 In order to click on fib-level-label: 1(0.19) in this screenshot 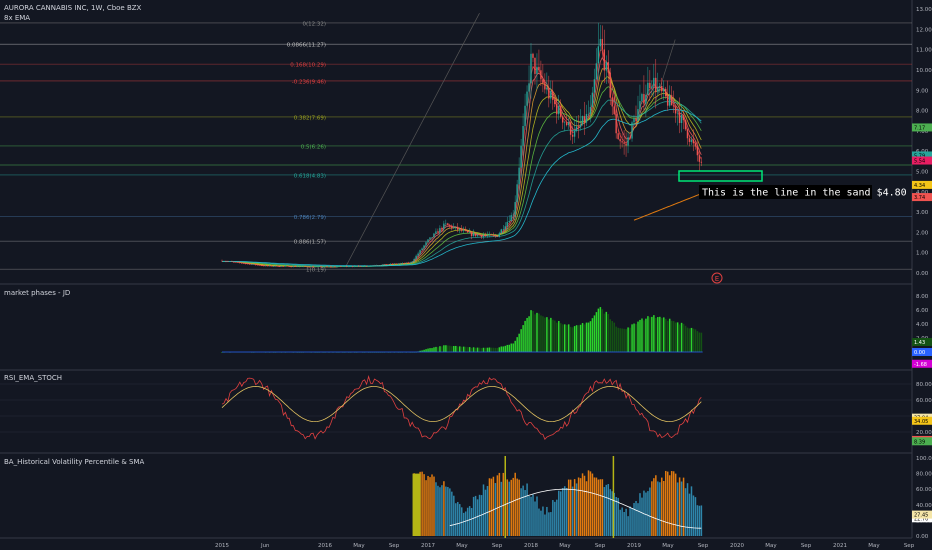, I will do `click(316, 271)`.